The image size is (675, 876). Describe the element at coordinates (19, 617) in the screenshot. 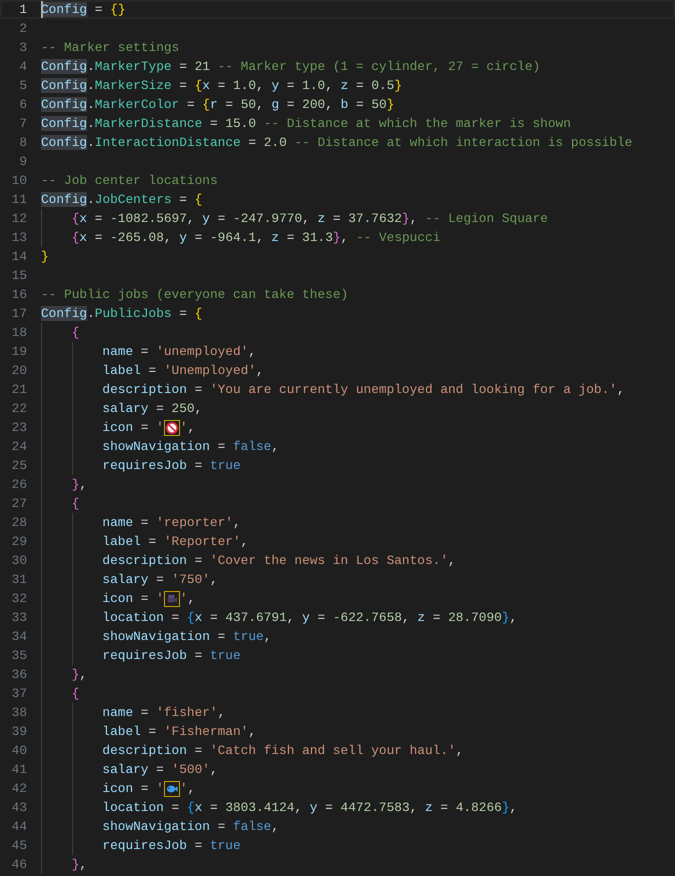

I see `line-number: 33` at that location.